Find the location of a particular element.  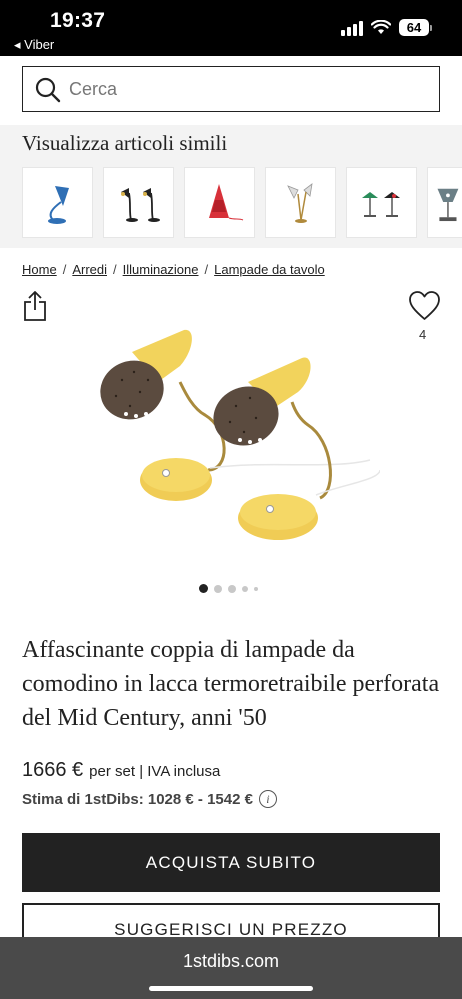

search-icon is located at coordinates (48, 90).